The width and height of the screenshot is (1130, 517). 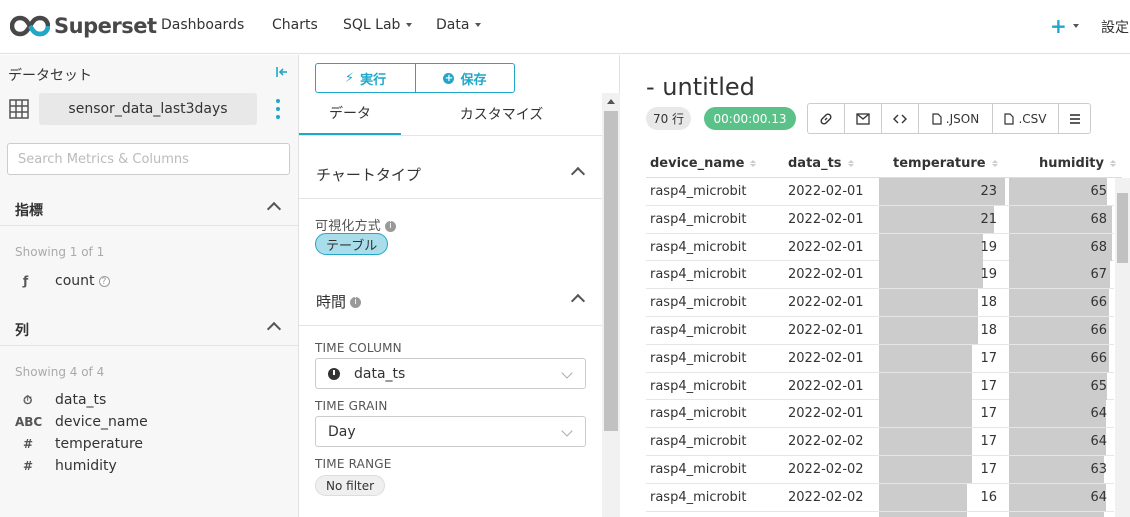 I want to click on query-duration-badge: 00:00:00.13, so click(x=750, y=118).